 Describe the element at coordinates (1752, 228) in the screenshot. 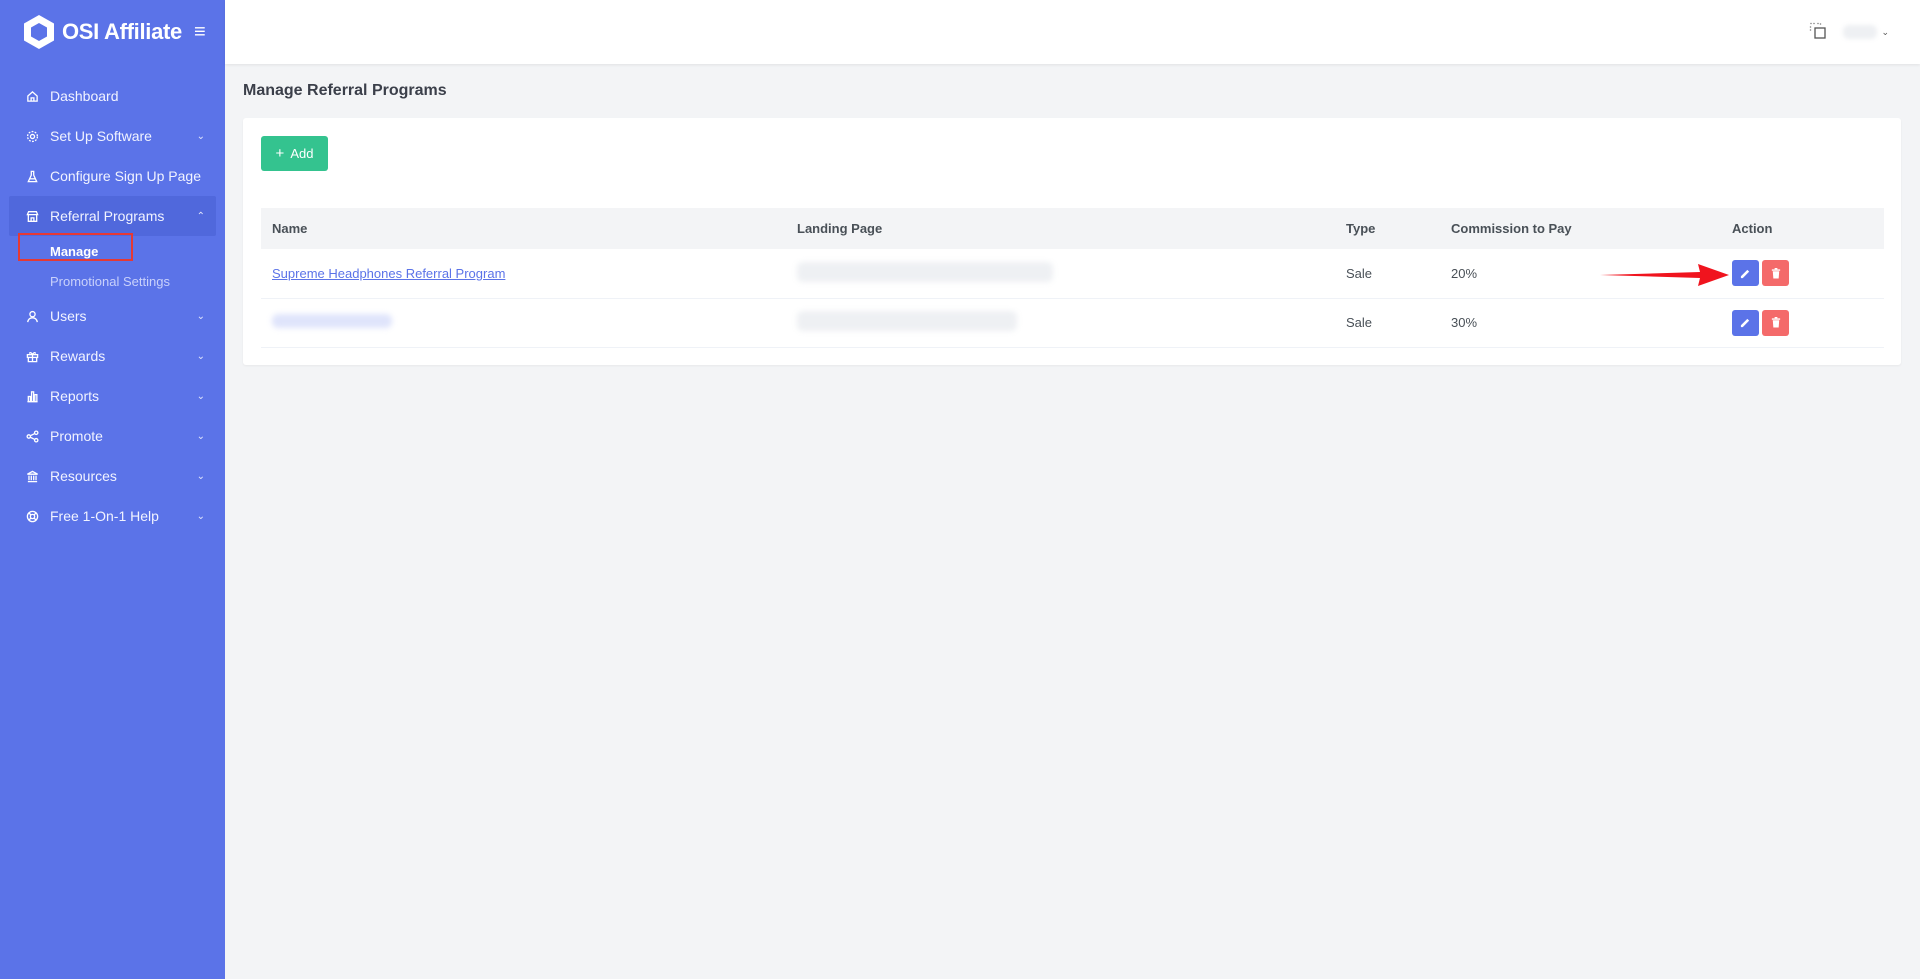

I see `header-action: Action` at that location.